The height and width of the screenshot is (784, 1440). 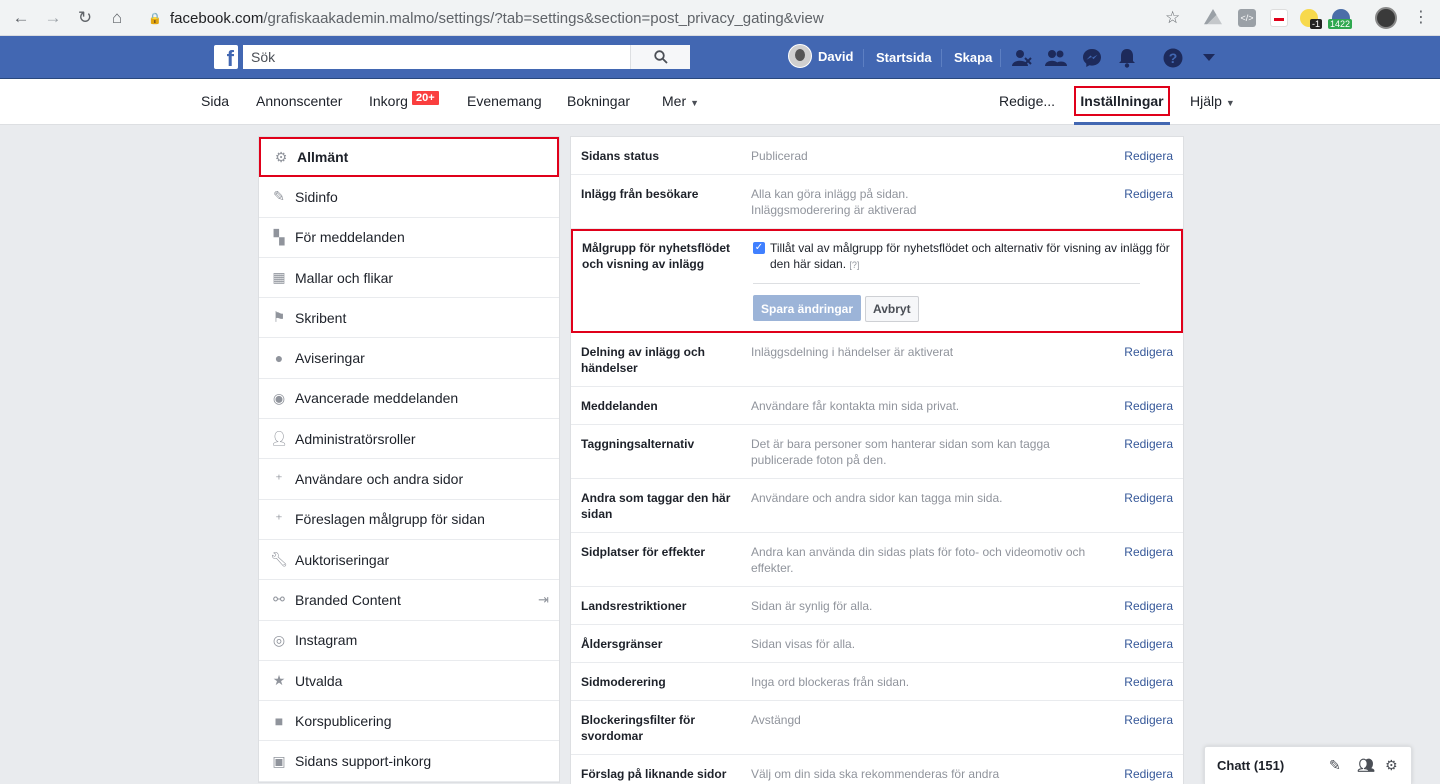 What do you see at coordinates (834, 210) in the screenshot?
I see `setting-value-line: Inläggsmoderering är aktiverad` at bounding box center [834, 210].